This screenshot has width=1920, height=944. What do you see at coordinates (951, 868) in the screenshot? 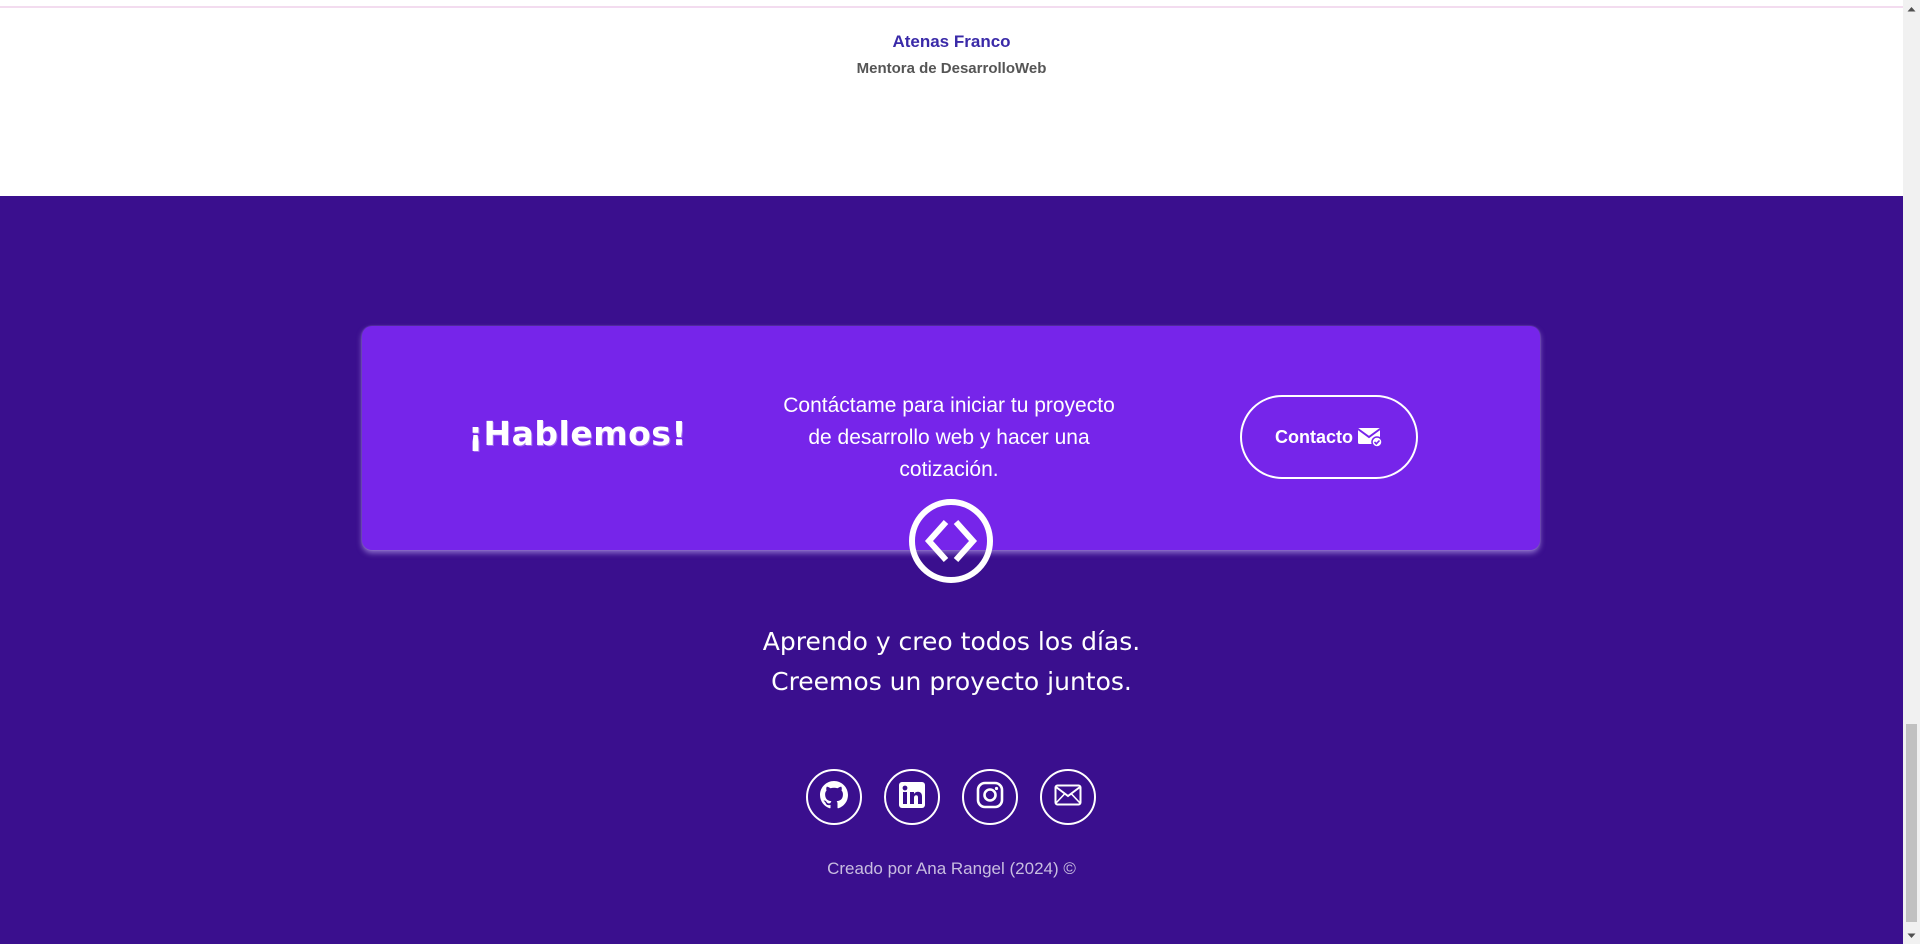
I see `copyright: Creado por Ana Rangel (2024) ©` at bounding box center [951, 868].